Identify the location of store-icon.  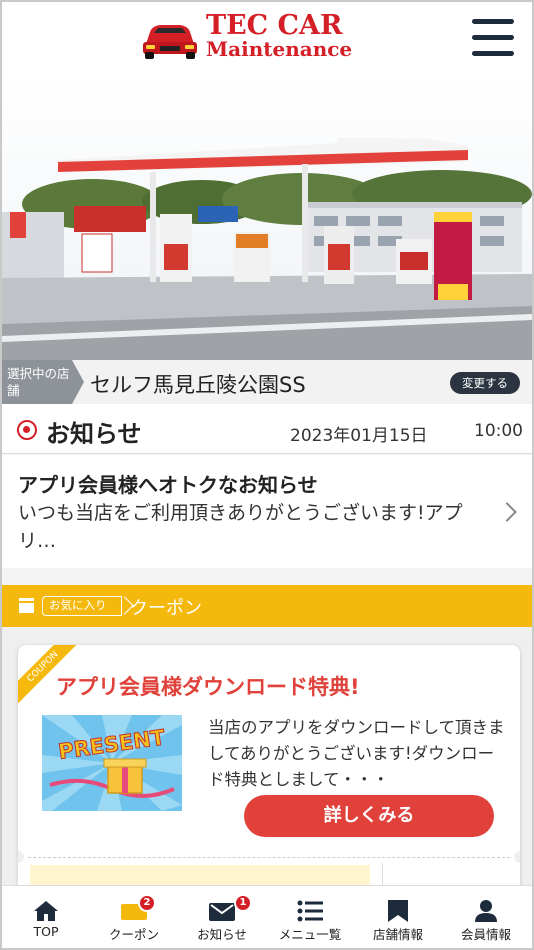
(398, 911).